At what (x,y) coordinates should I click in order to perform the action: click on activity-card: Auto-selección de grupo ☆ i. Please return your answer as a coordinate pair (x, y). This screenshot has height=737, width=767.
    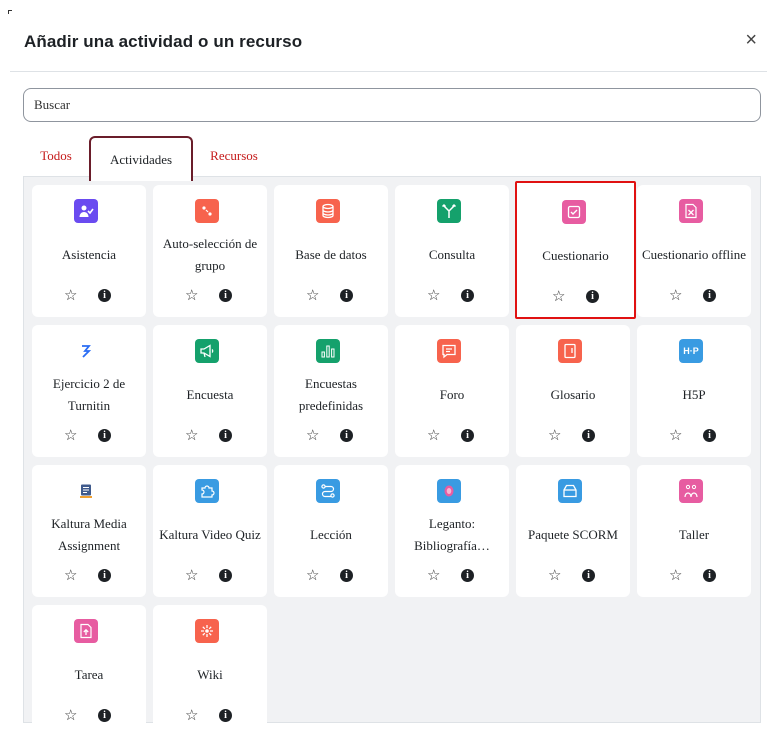
    Looking at the image, I should click on (210, 251).